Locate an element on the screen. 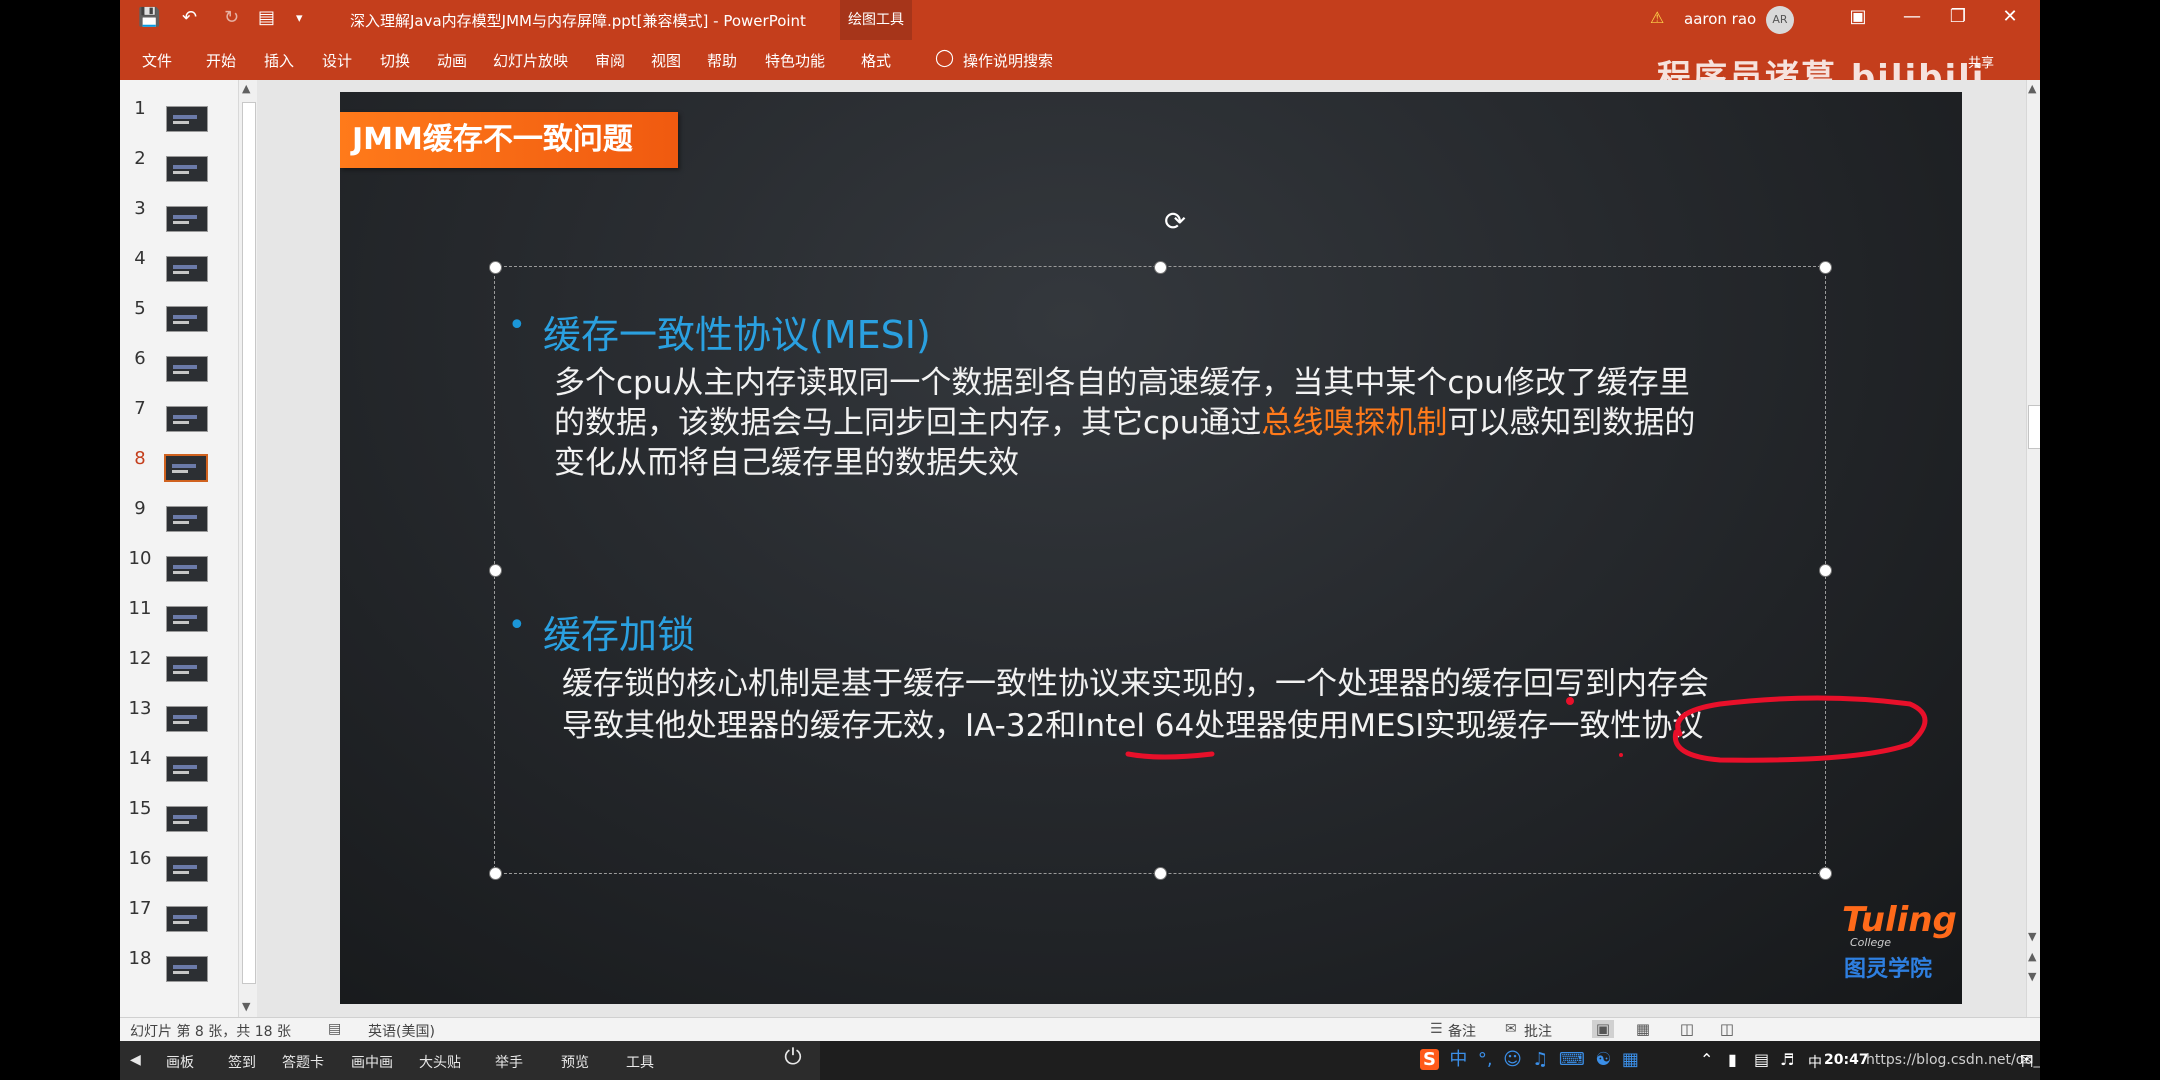  live-tool-hand: 举手 is located at coordinates (509, 1062).